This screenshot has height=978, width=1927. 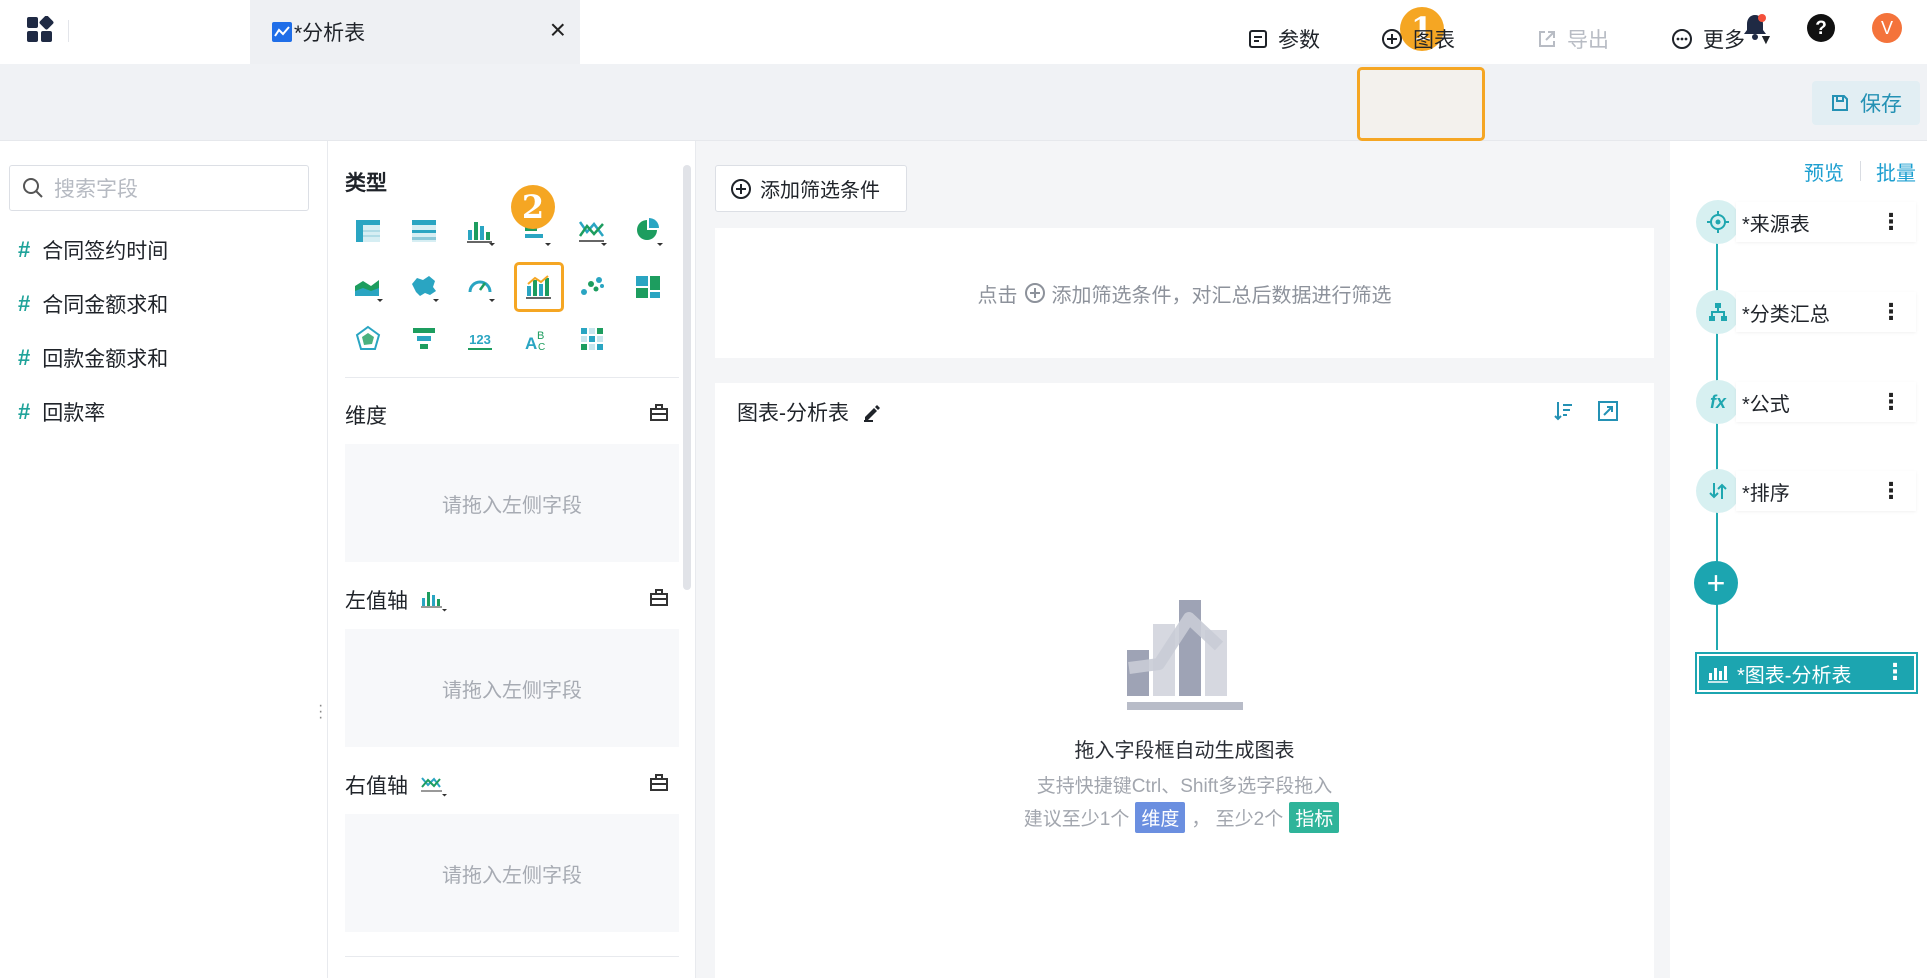 What do you see at coordinates (1421, 104) in the screenshot?
I see `chart-button-highlight` at bounding box center [1421, 104].